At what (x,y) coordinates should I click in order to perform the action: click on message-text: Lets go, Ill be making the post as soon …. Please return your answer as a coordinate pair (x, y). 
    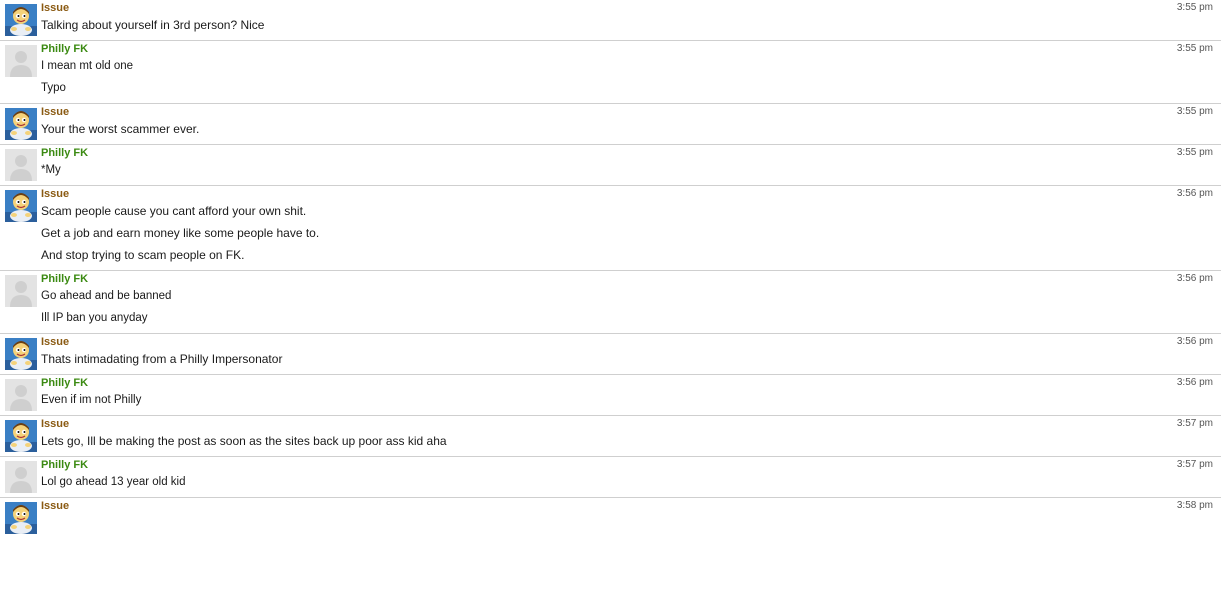
    Looking at the image, I should click on (244, 441).